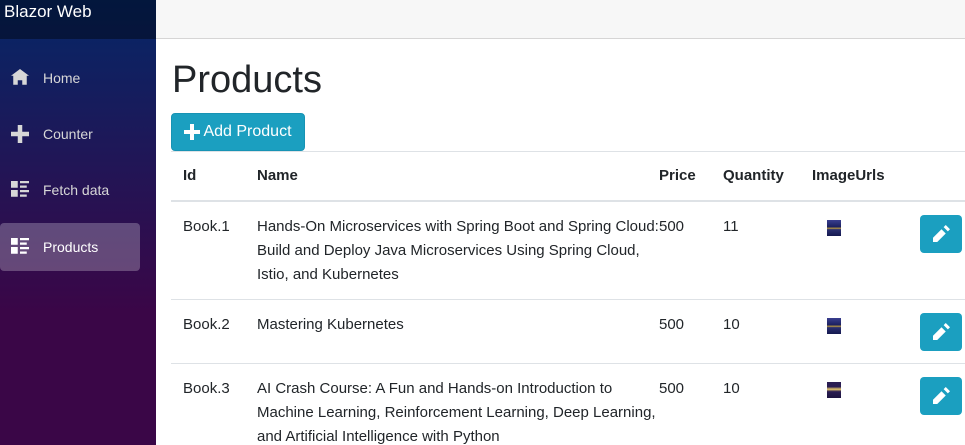 The width and height of the screenshot is (965, 445). Describe the element at coordinates (46, 11) in the screenshot. I see `brand-title: Blazor Web` at that location.